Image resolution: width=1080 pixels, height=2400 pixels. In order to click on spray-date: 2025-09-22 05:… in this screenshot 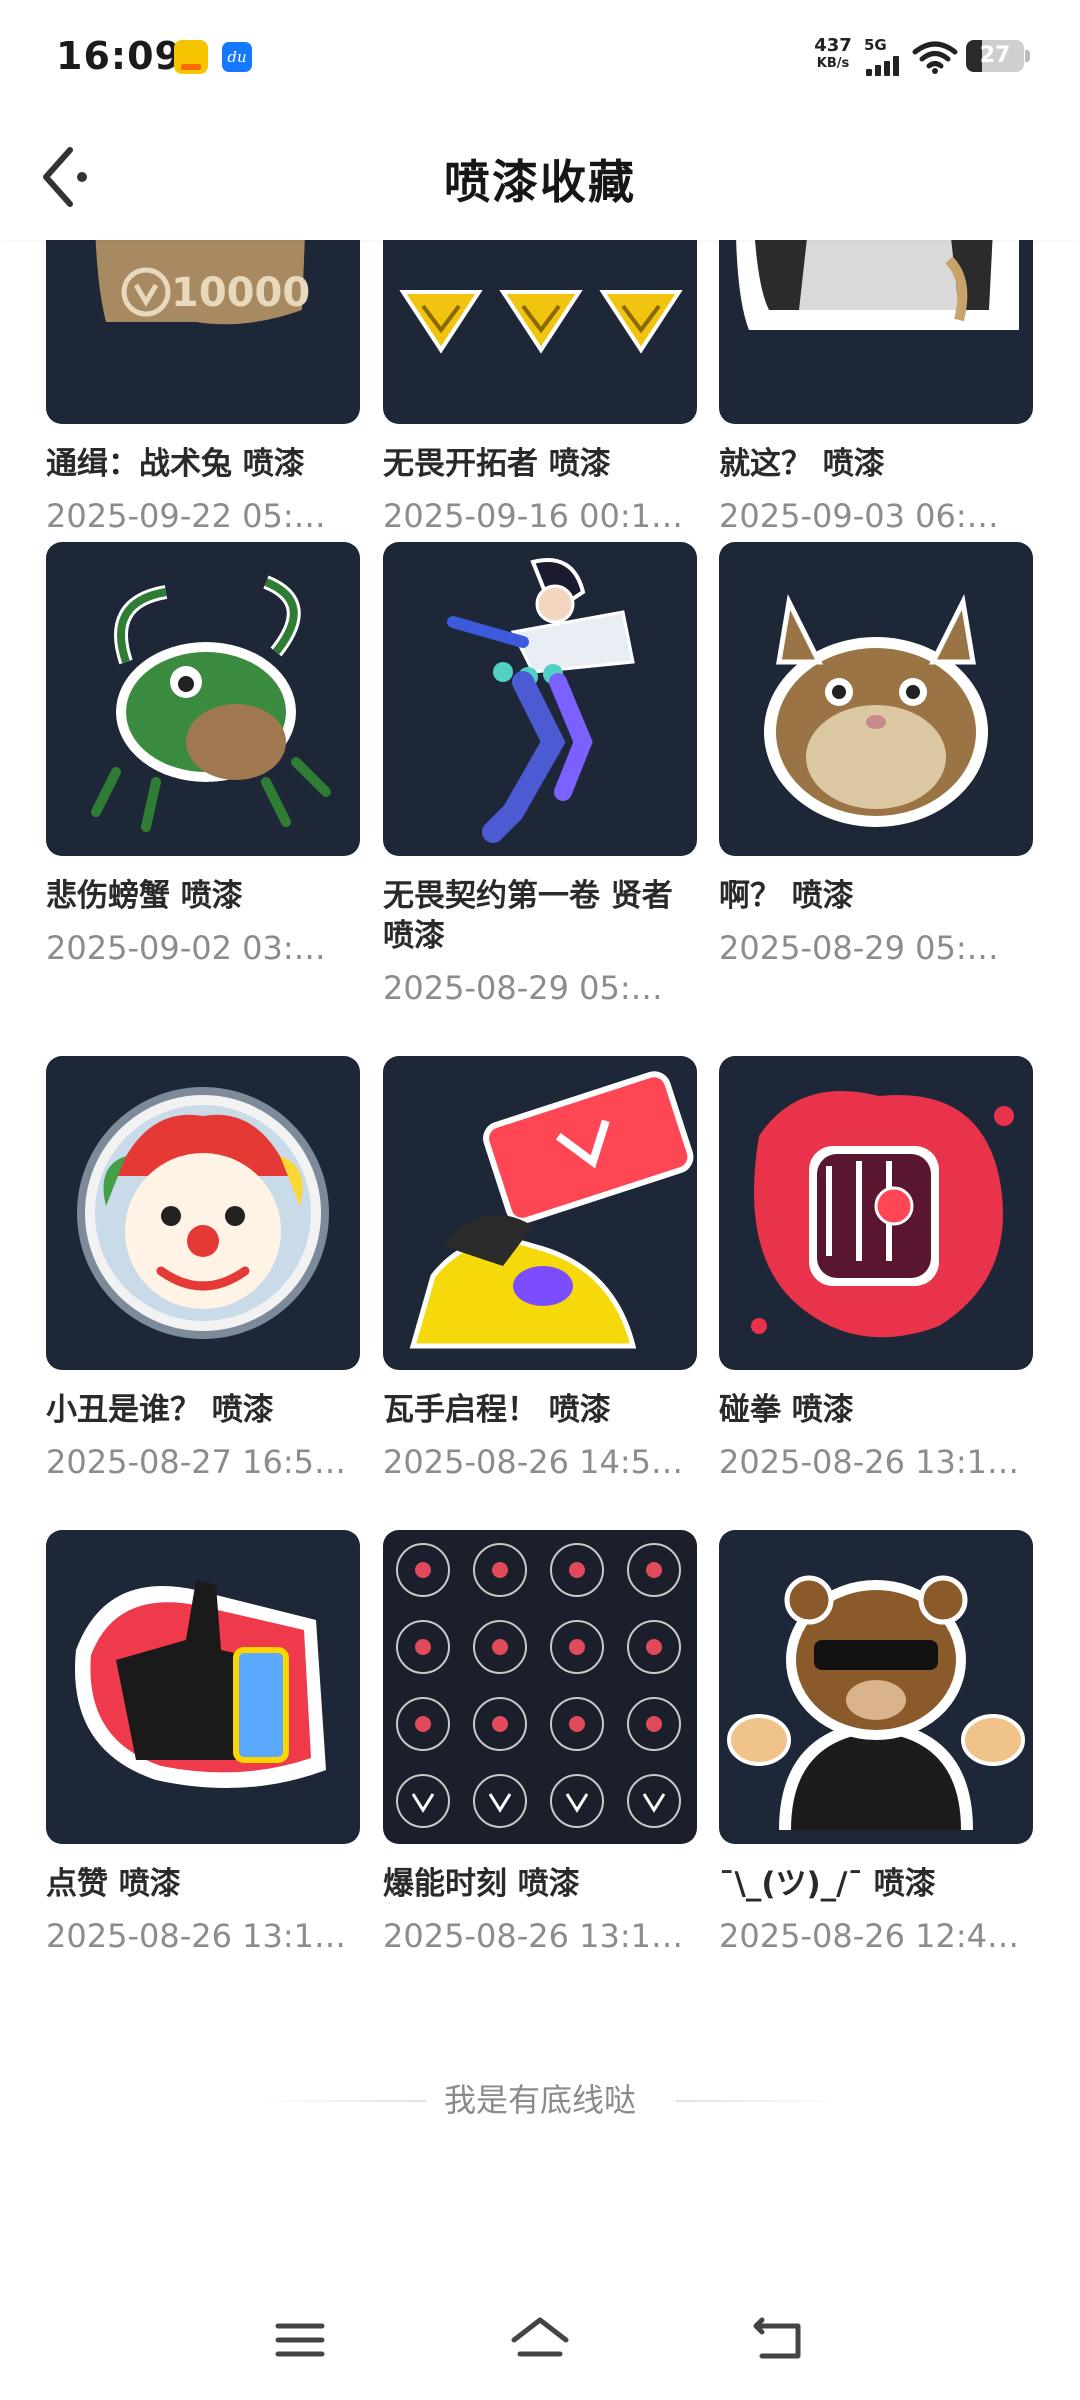, I will do `click(186, 516)`.